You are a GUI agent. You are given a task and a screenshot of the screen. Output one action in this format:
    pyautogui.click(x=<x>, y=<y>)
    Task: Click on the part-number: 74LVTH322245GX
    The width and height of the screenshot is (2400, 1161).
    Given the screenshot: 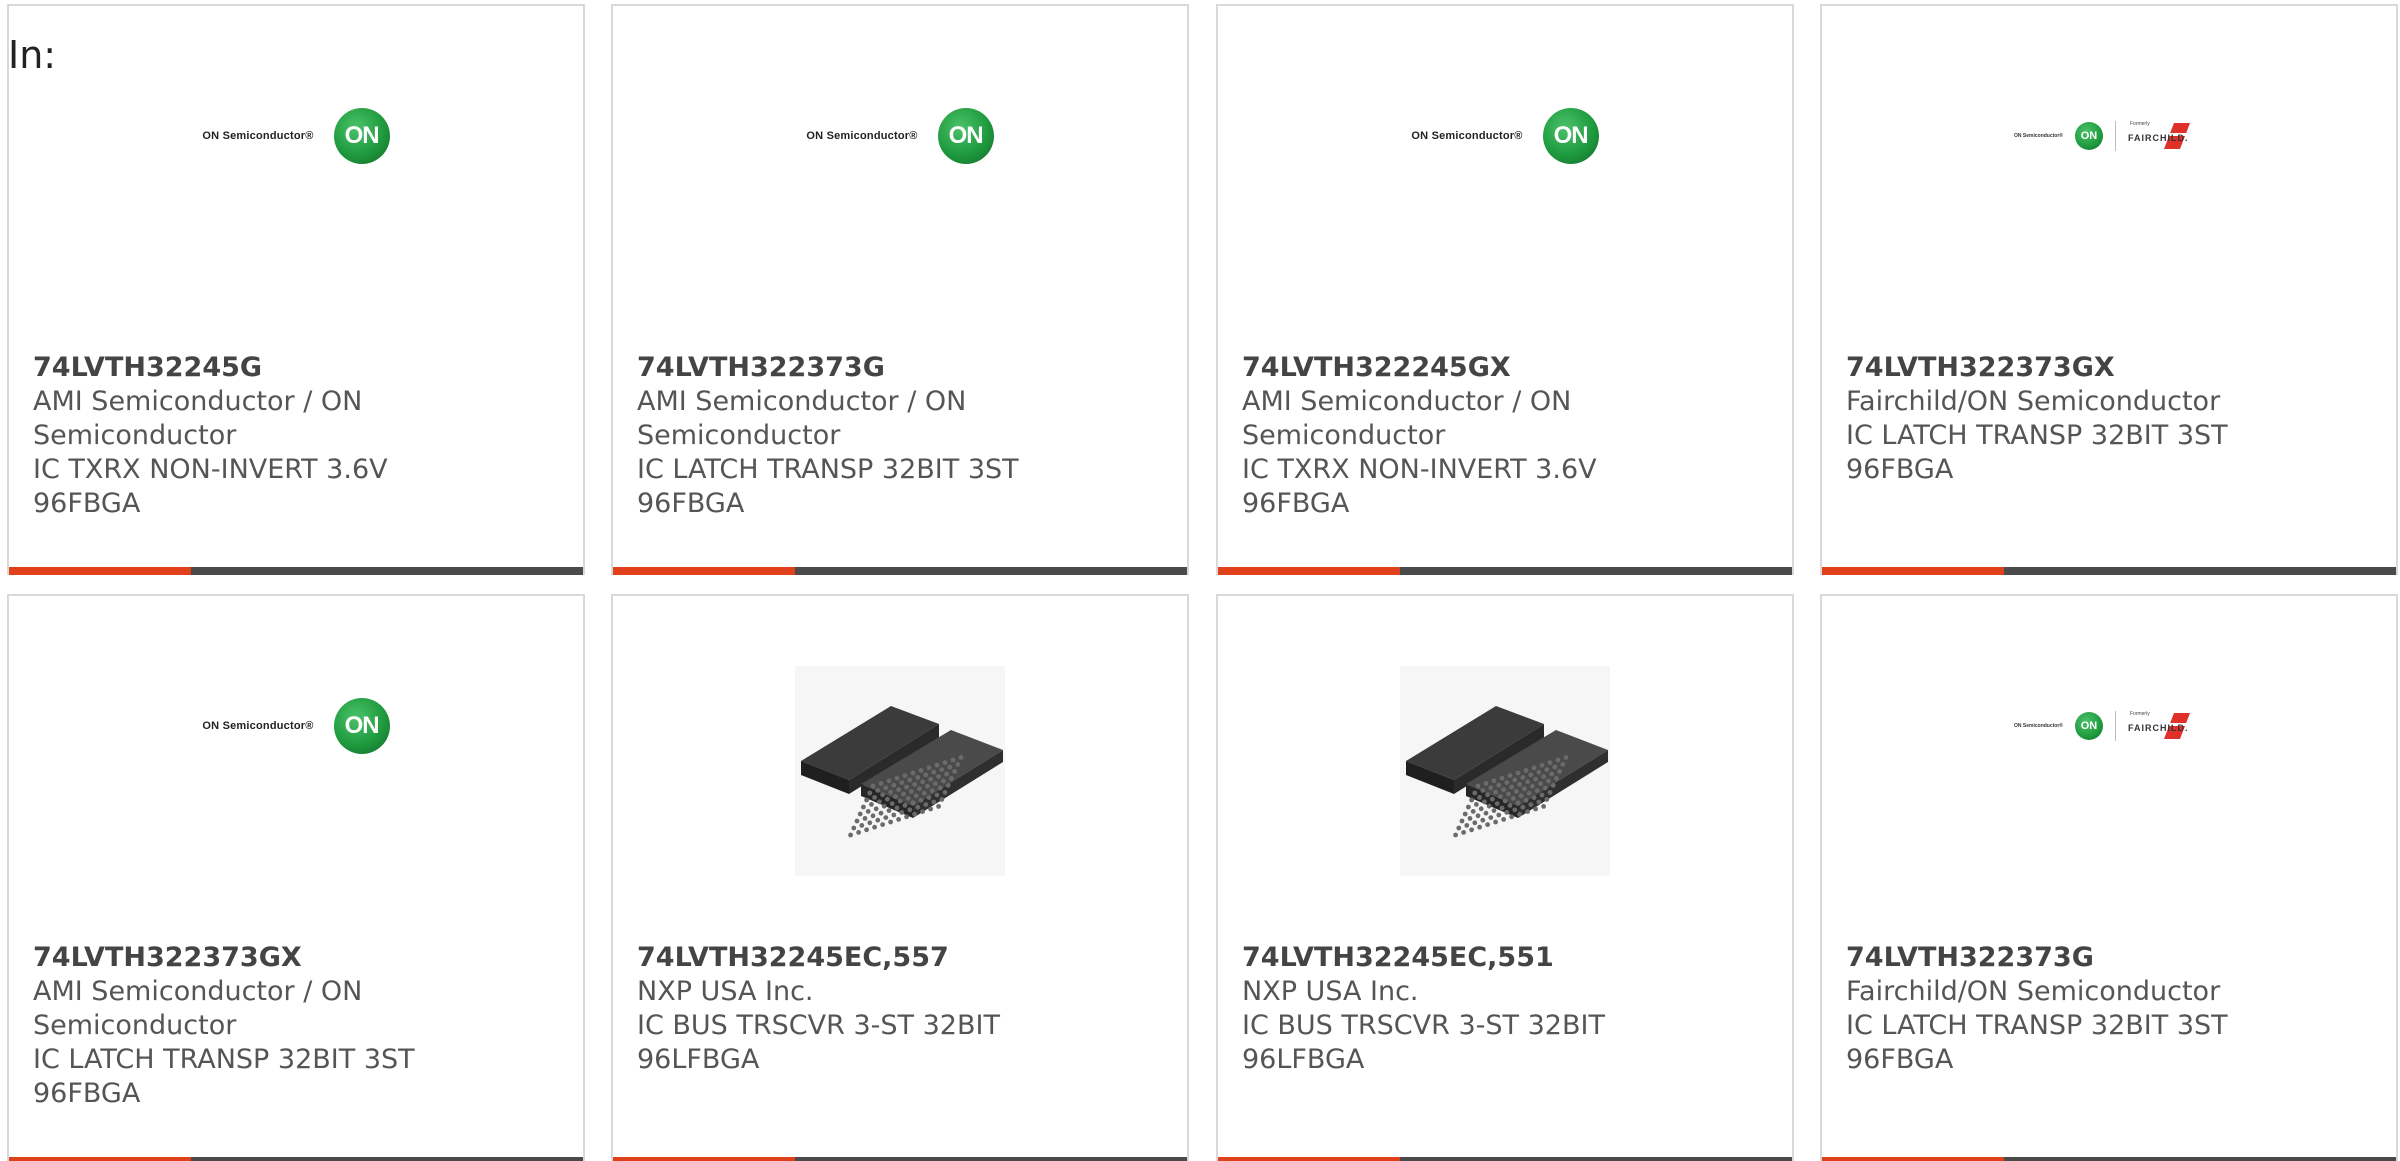 What is the action you would take?
    pyautogui.click(x=1452, y=368)
    